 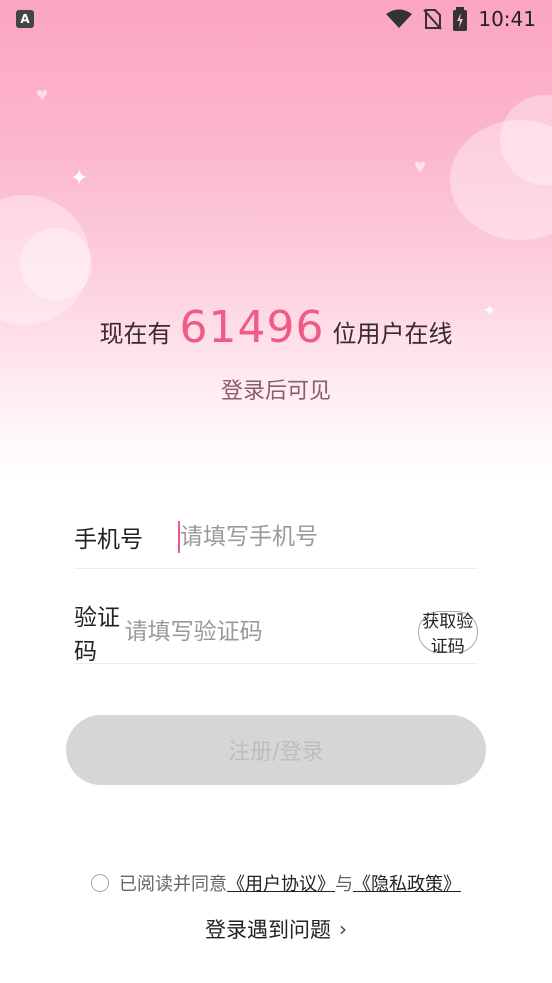 I want to click on no-sim-icon, so click(x=433, y=19).